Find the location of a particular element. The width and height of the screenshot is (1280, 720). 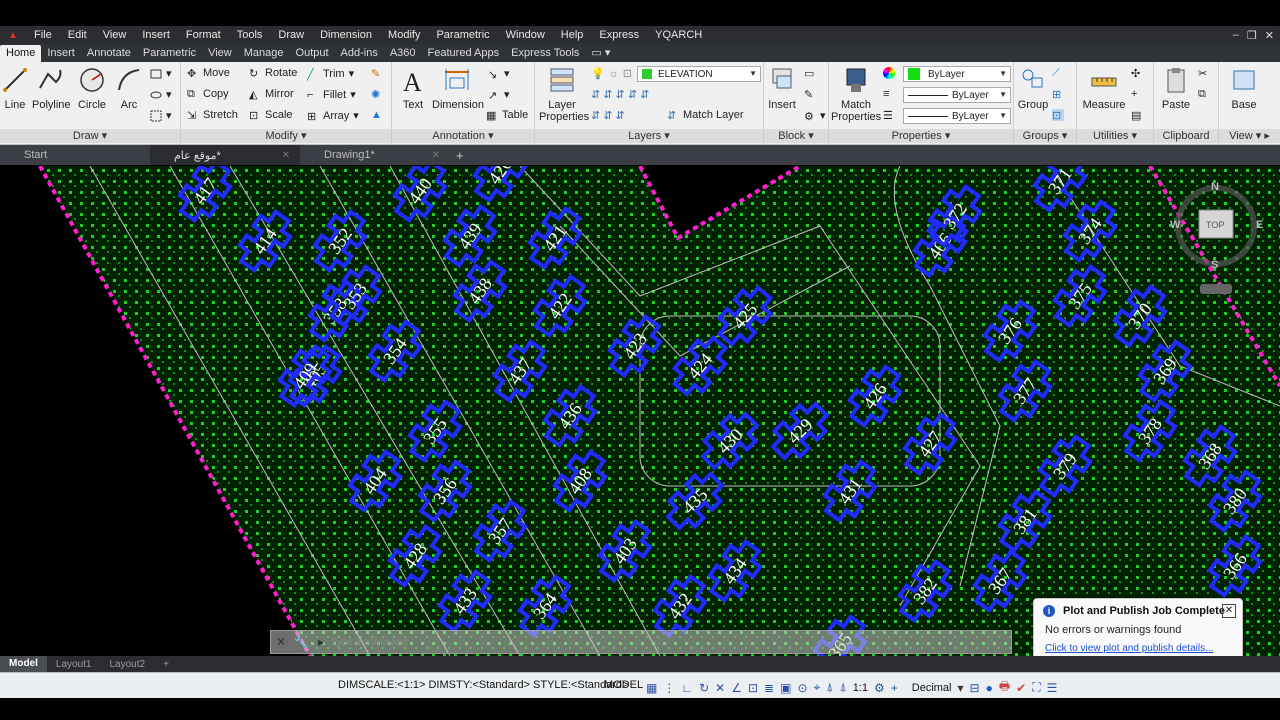

tab-annotate: Annotate is located at coordinates (109, 53).